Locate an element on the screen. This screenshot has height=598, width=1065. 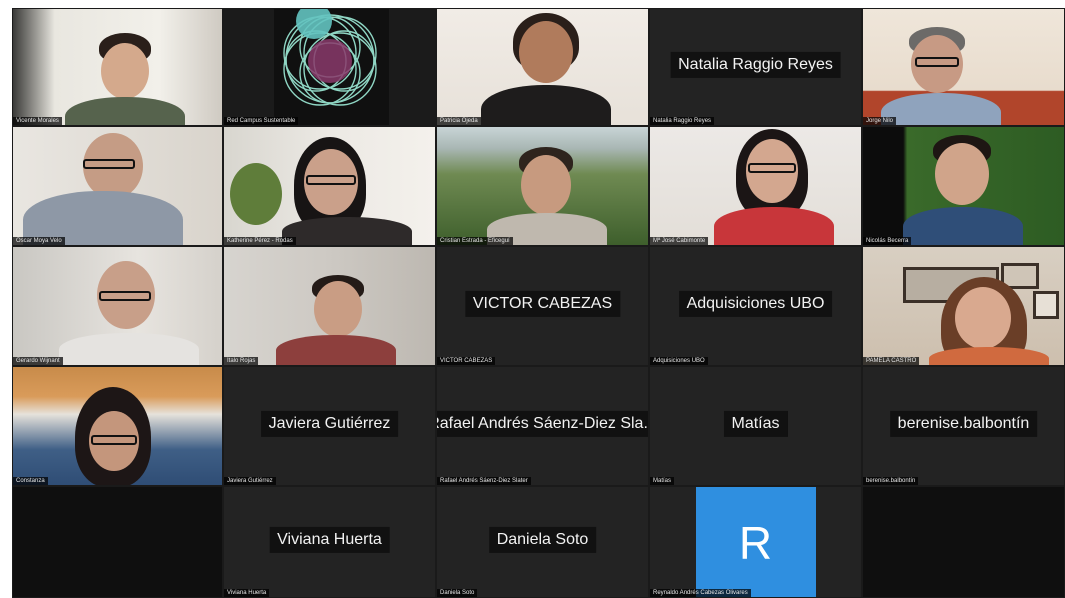
participant-name: Reynaldo Andrés Cabezas Olivares is located at coordinates (700, 593).